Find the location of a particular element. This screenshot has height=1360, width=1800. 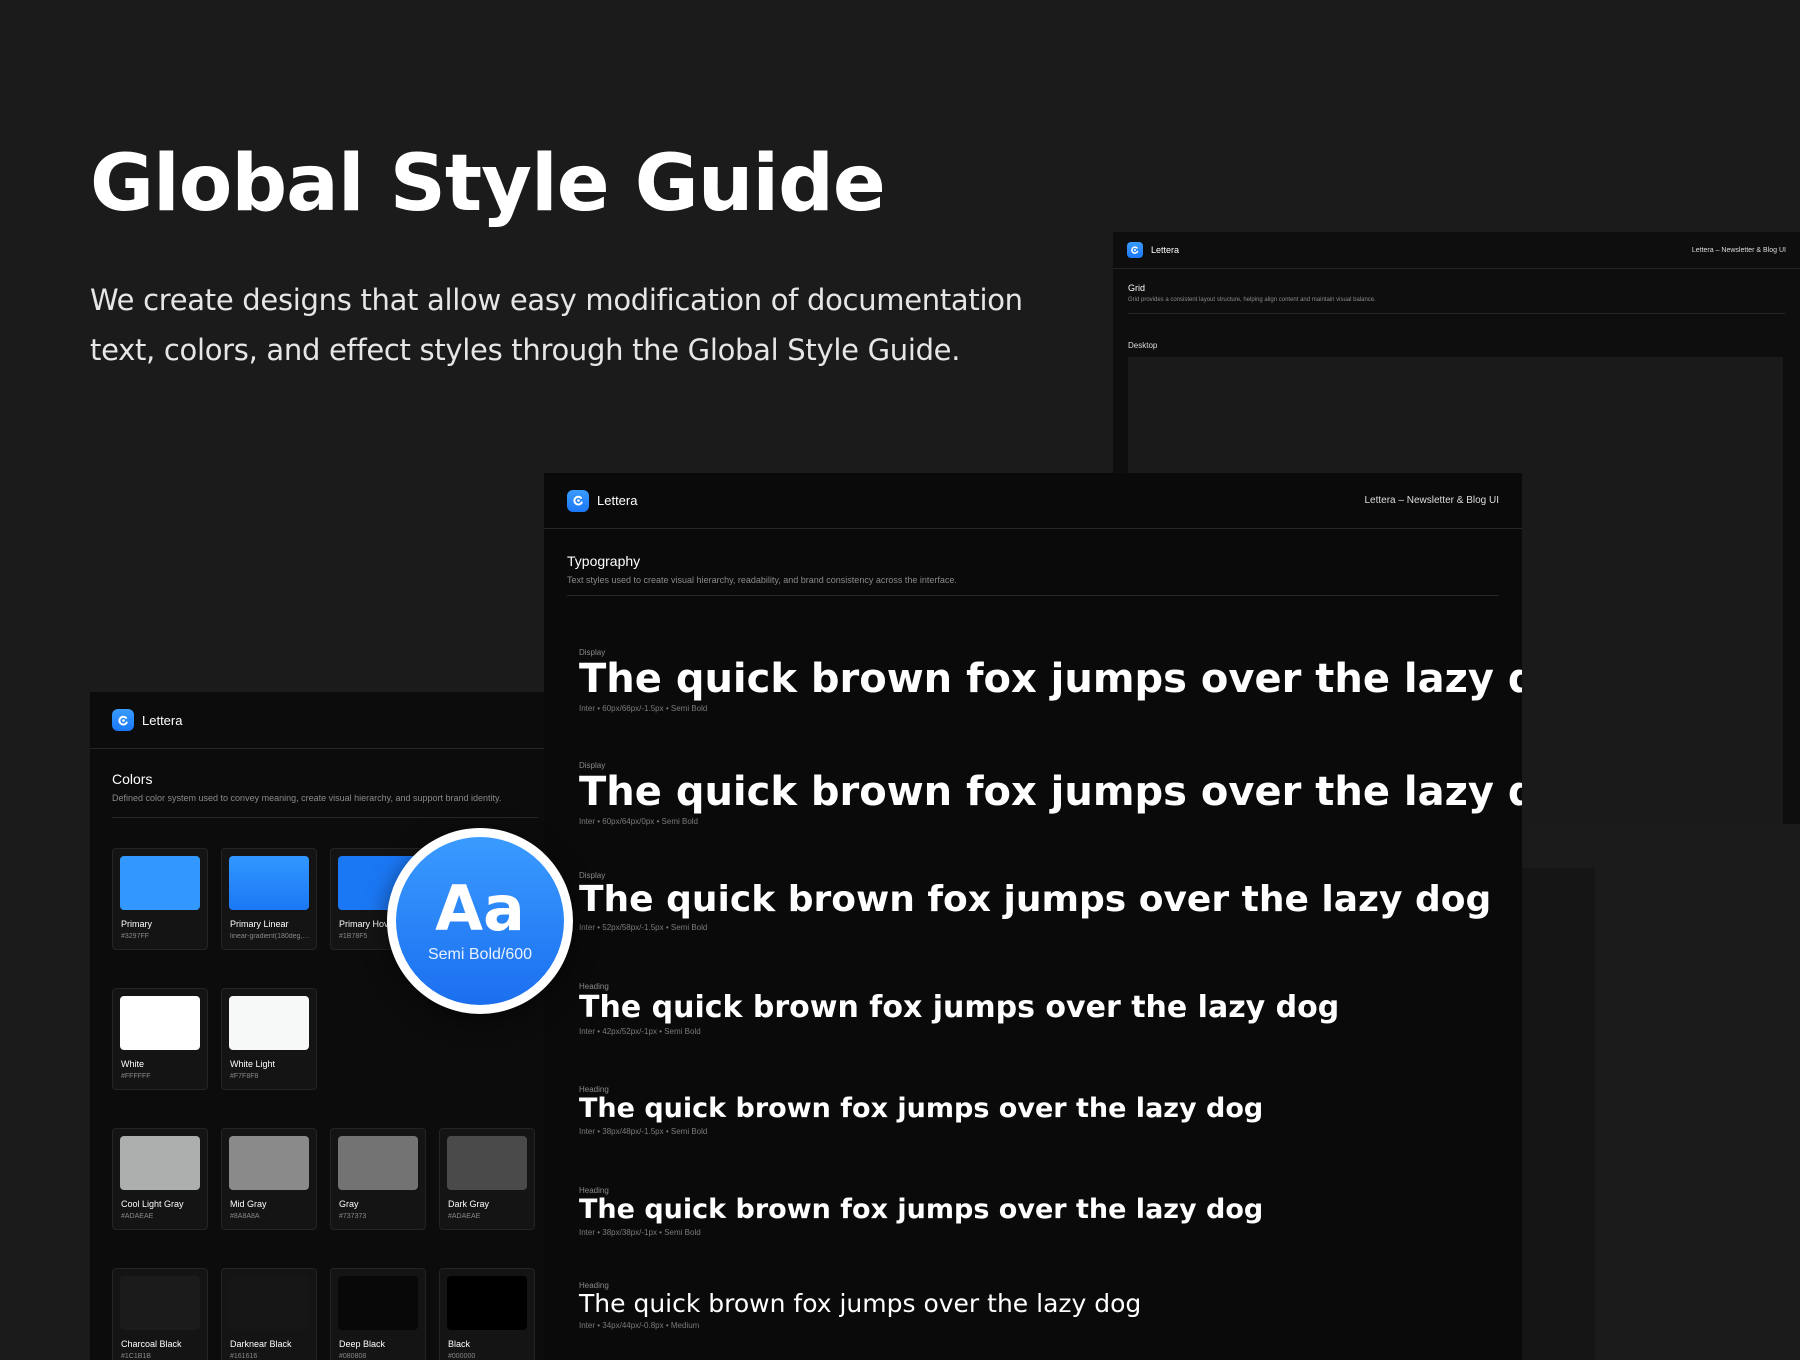

color-swatch-gray: Gray #737373 is located at coordinates (378, 1179).